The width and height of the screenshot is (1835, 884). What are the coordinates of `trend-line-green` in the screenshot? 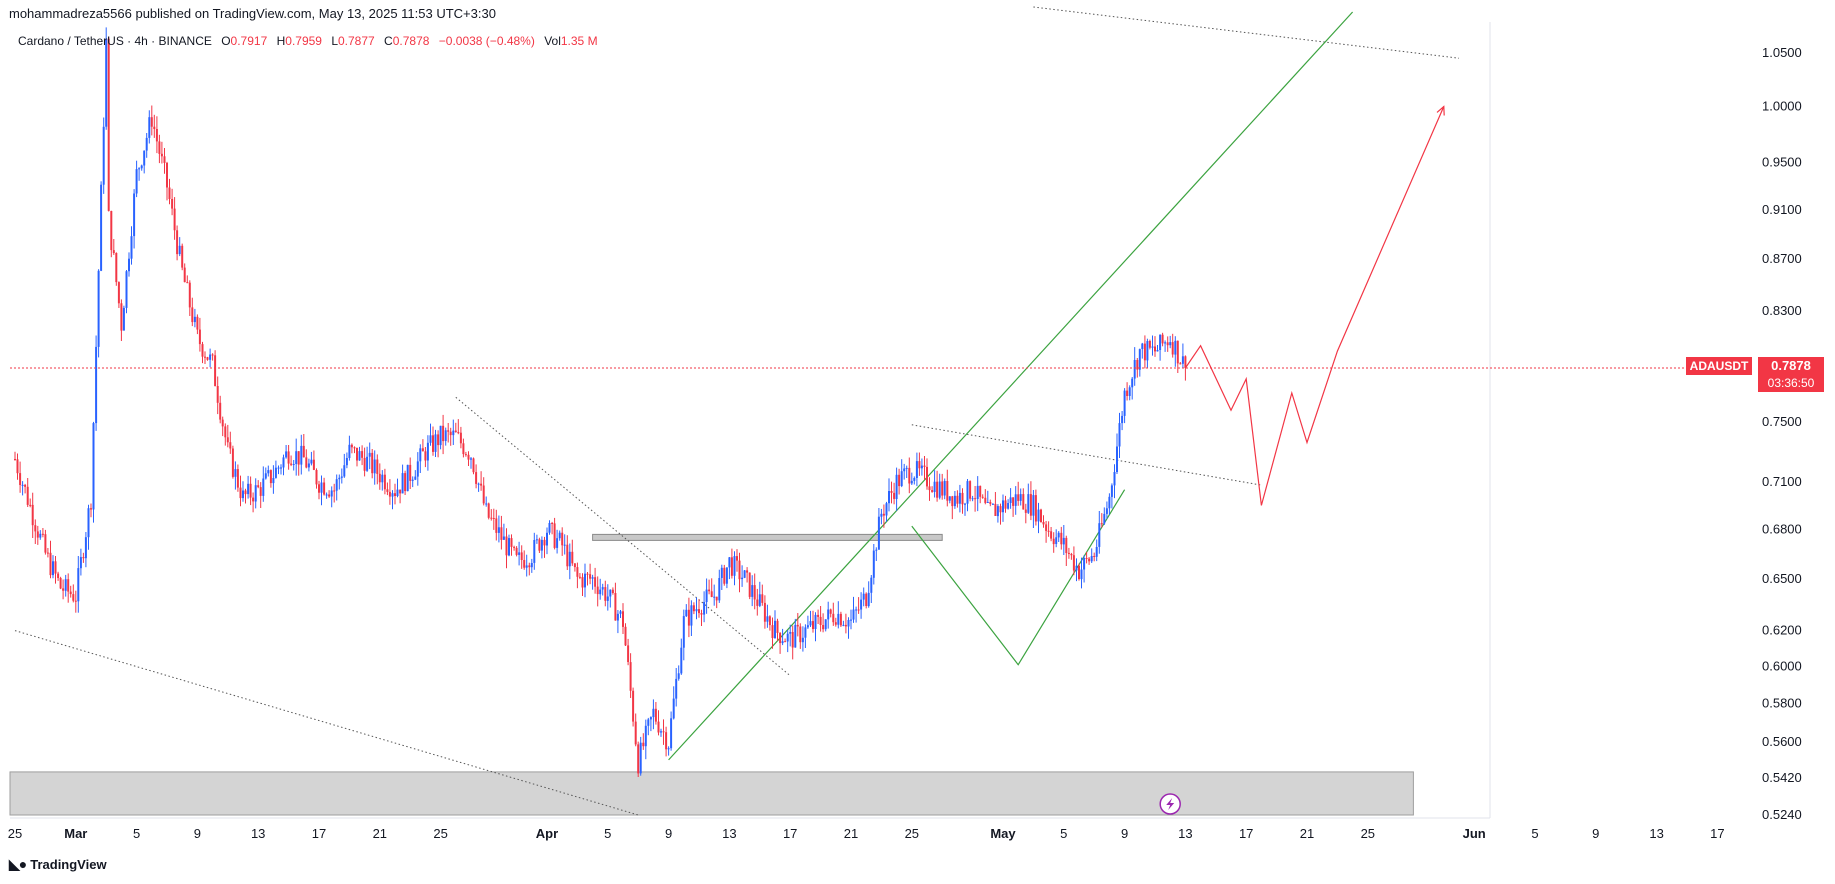 It's located at (1018, 577).